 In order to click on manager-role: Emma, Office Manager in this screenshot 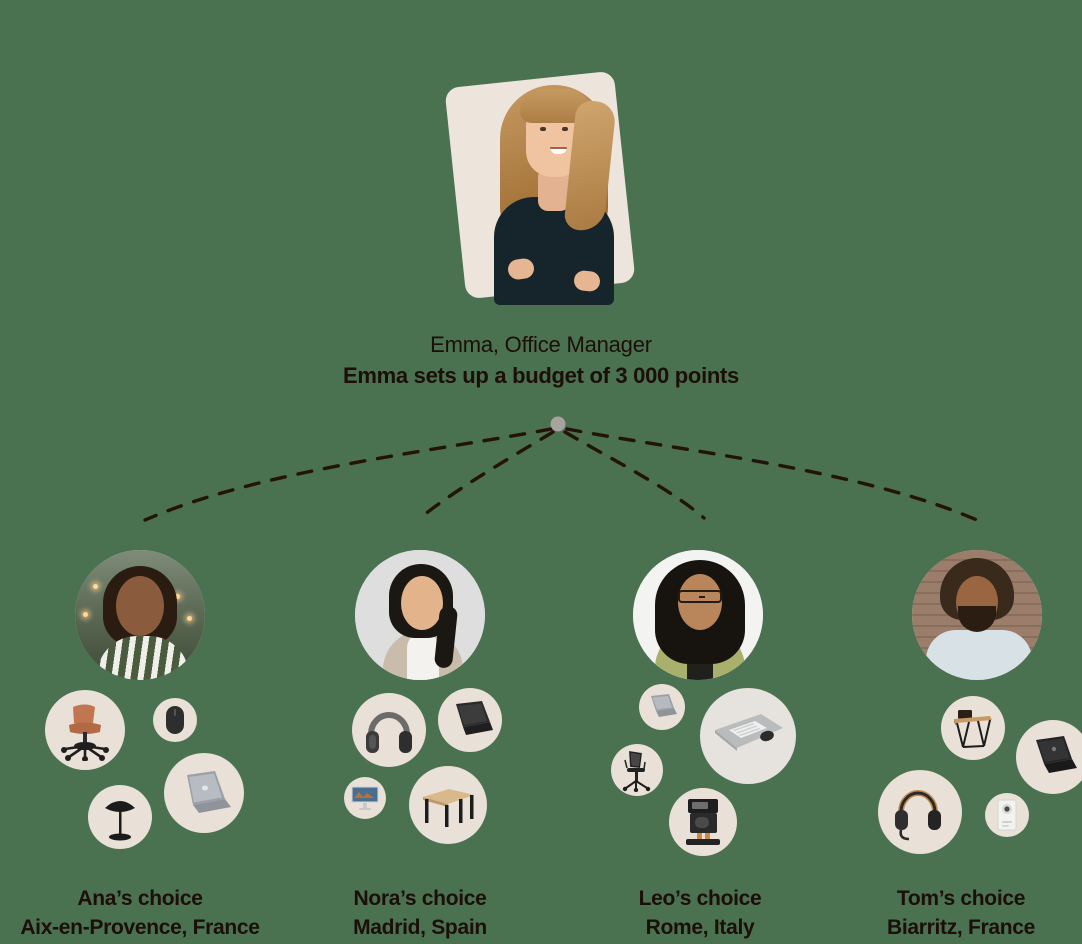, I will do `click(541, 344)`.